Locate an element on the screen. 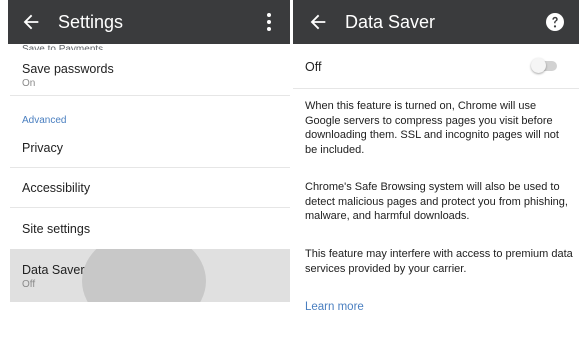  item-label: Site settings is located at coordinates (56, 229).